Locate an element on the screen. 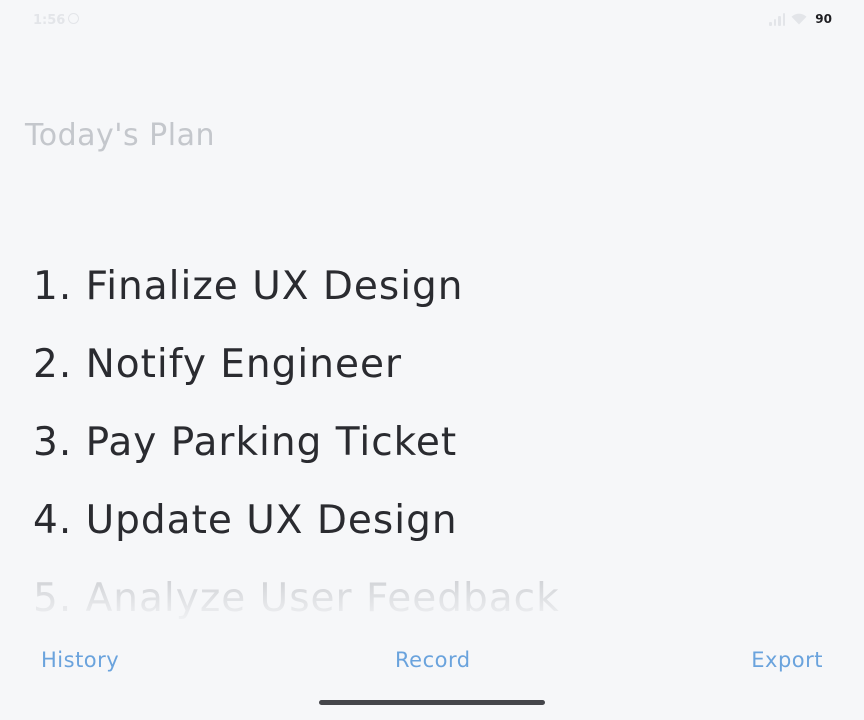 Image resolution: width=864 pixels, height=720 pixels. status-bar: 1:56 90 is located at coordinates (432, 21).